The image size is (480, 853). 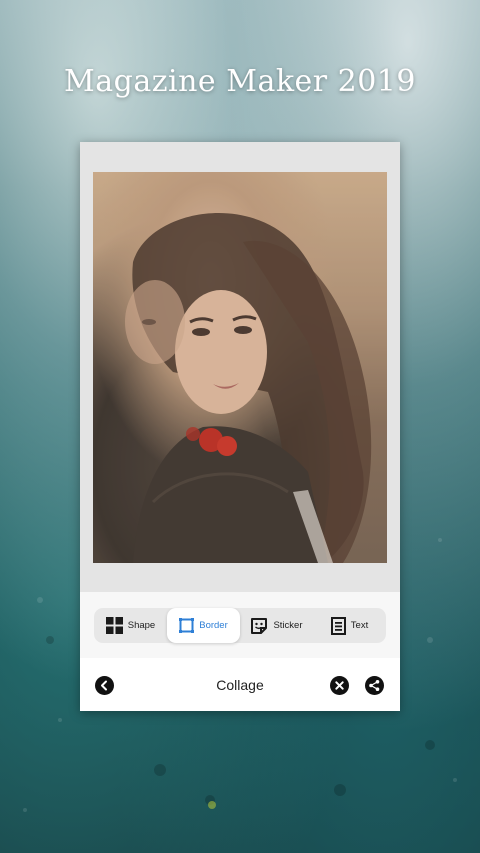 I want to click on tab-sticker: Sticker, so click(x=276, y=625).